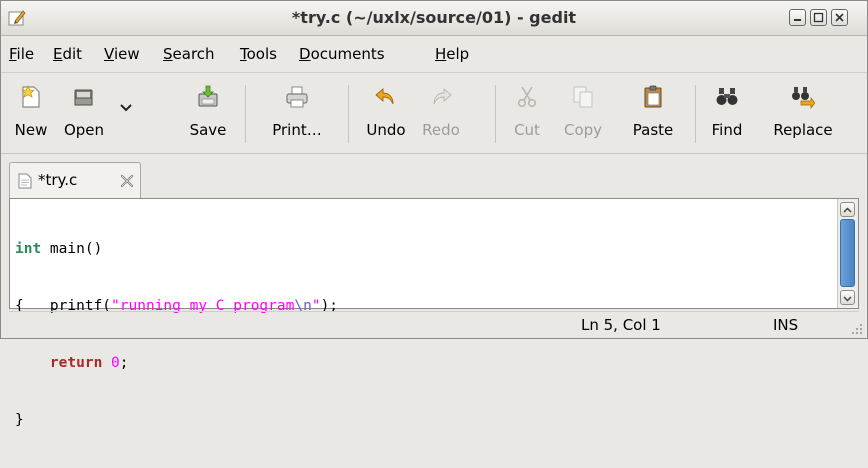 The height and width of the screenshot is (468, 868). What do you see at coordinates (653, 130) in the screenshot?
I see `paste-label: Paste` at bounding box center [653, 130].